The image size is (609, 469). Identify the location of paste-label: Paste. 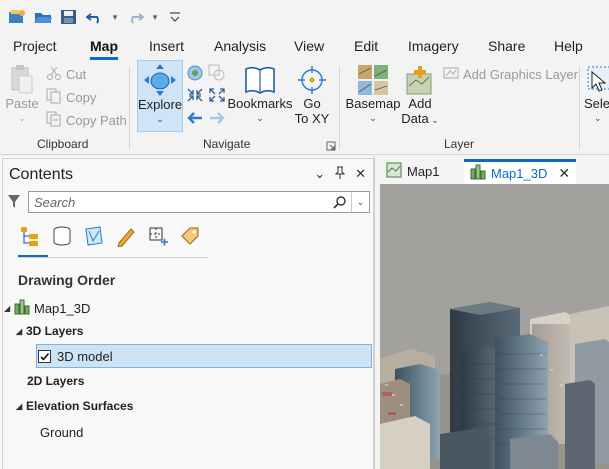
(22, 103).